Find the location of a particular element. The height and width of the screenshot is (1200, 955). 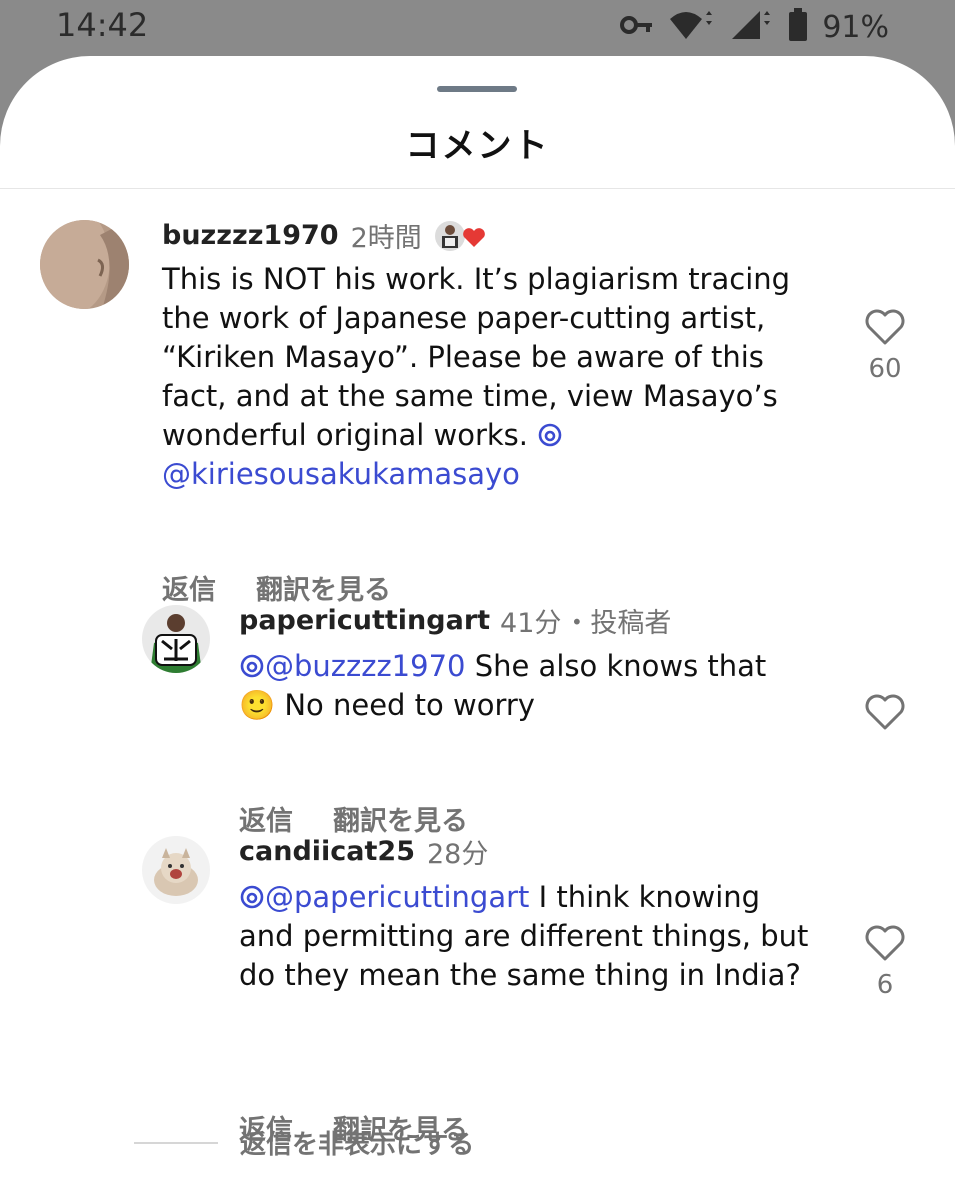

hide-replies-divider is located at coordinates (176, 1142).